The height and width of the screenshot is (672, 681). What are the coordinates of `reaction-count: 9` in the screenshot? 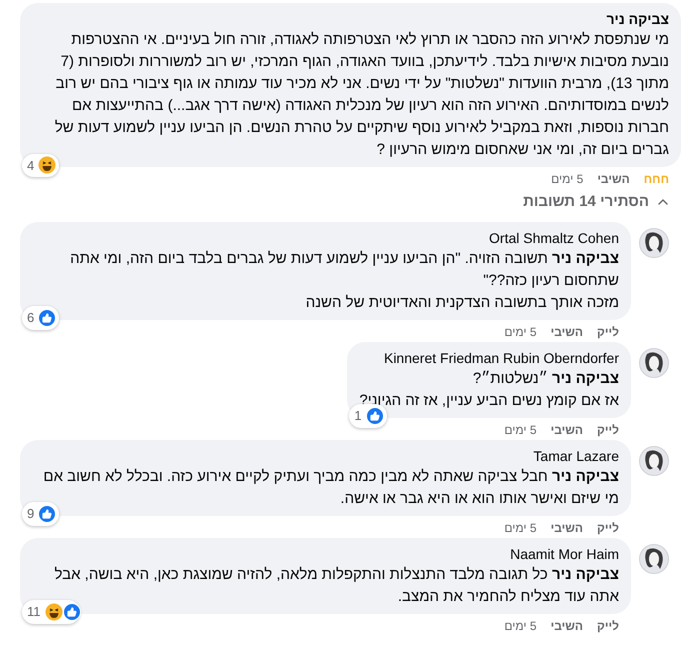 It's located at (31, 514).